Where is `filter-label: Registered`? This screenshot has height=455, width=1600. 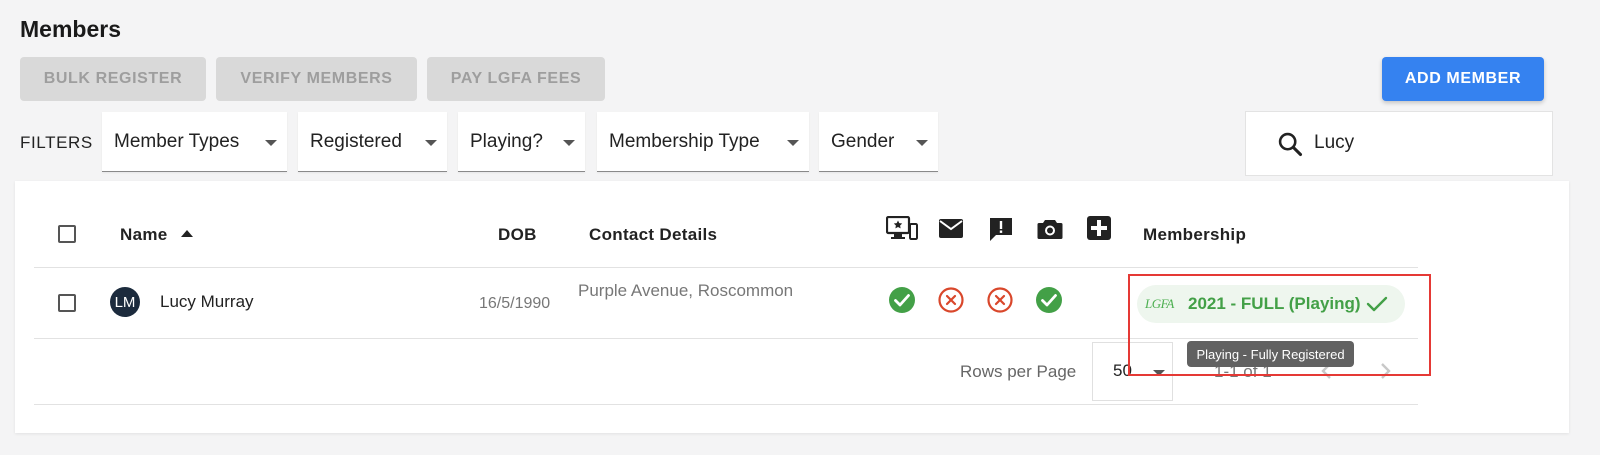 filter-label: Registered is located at coordinates (356, 141).